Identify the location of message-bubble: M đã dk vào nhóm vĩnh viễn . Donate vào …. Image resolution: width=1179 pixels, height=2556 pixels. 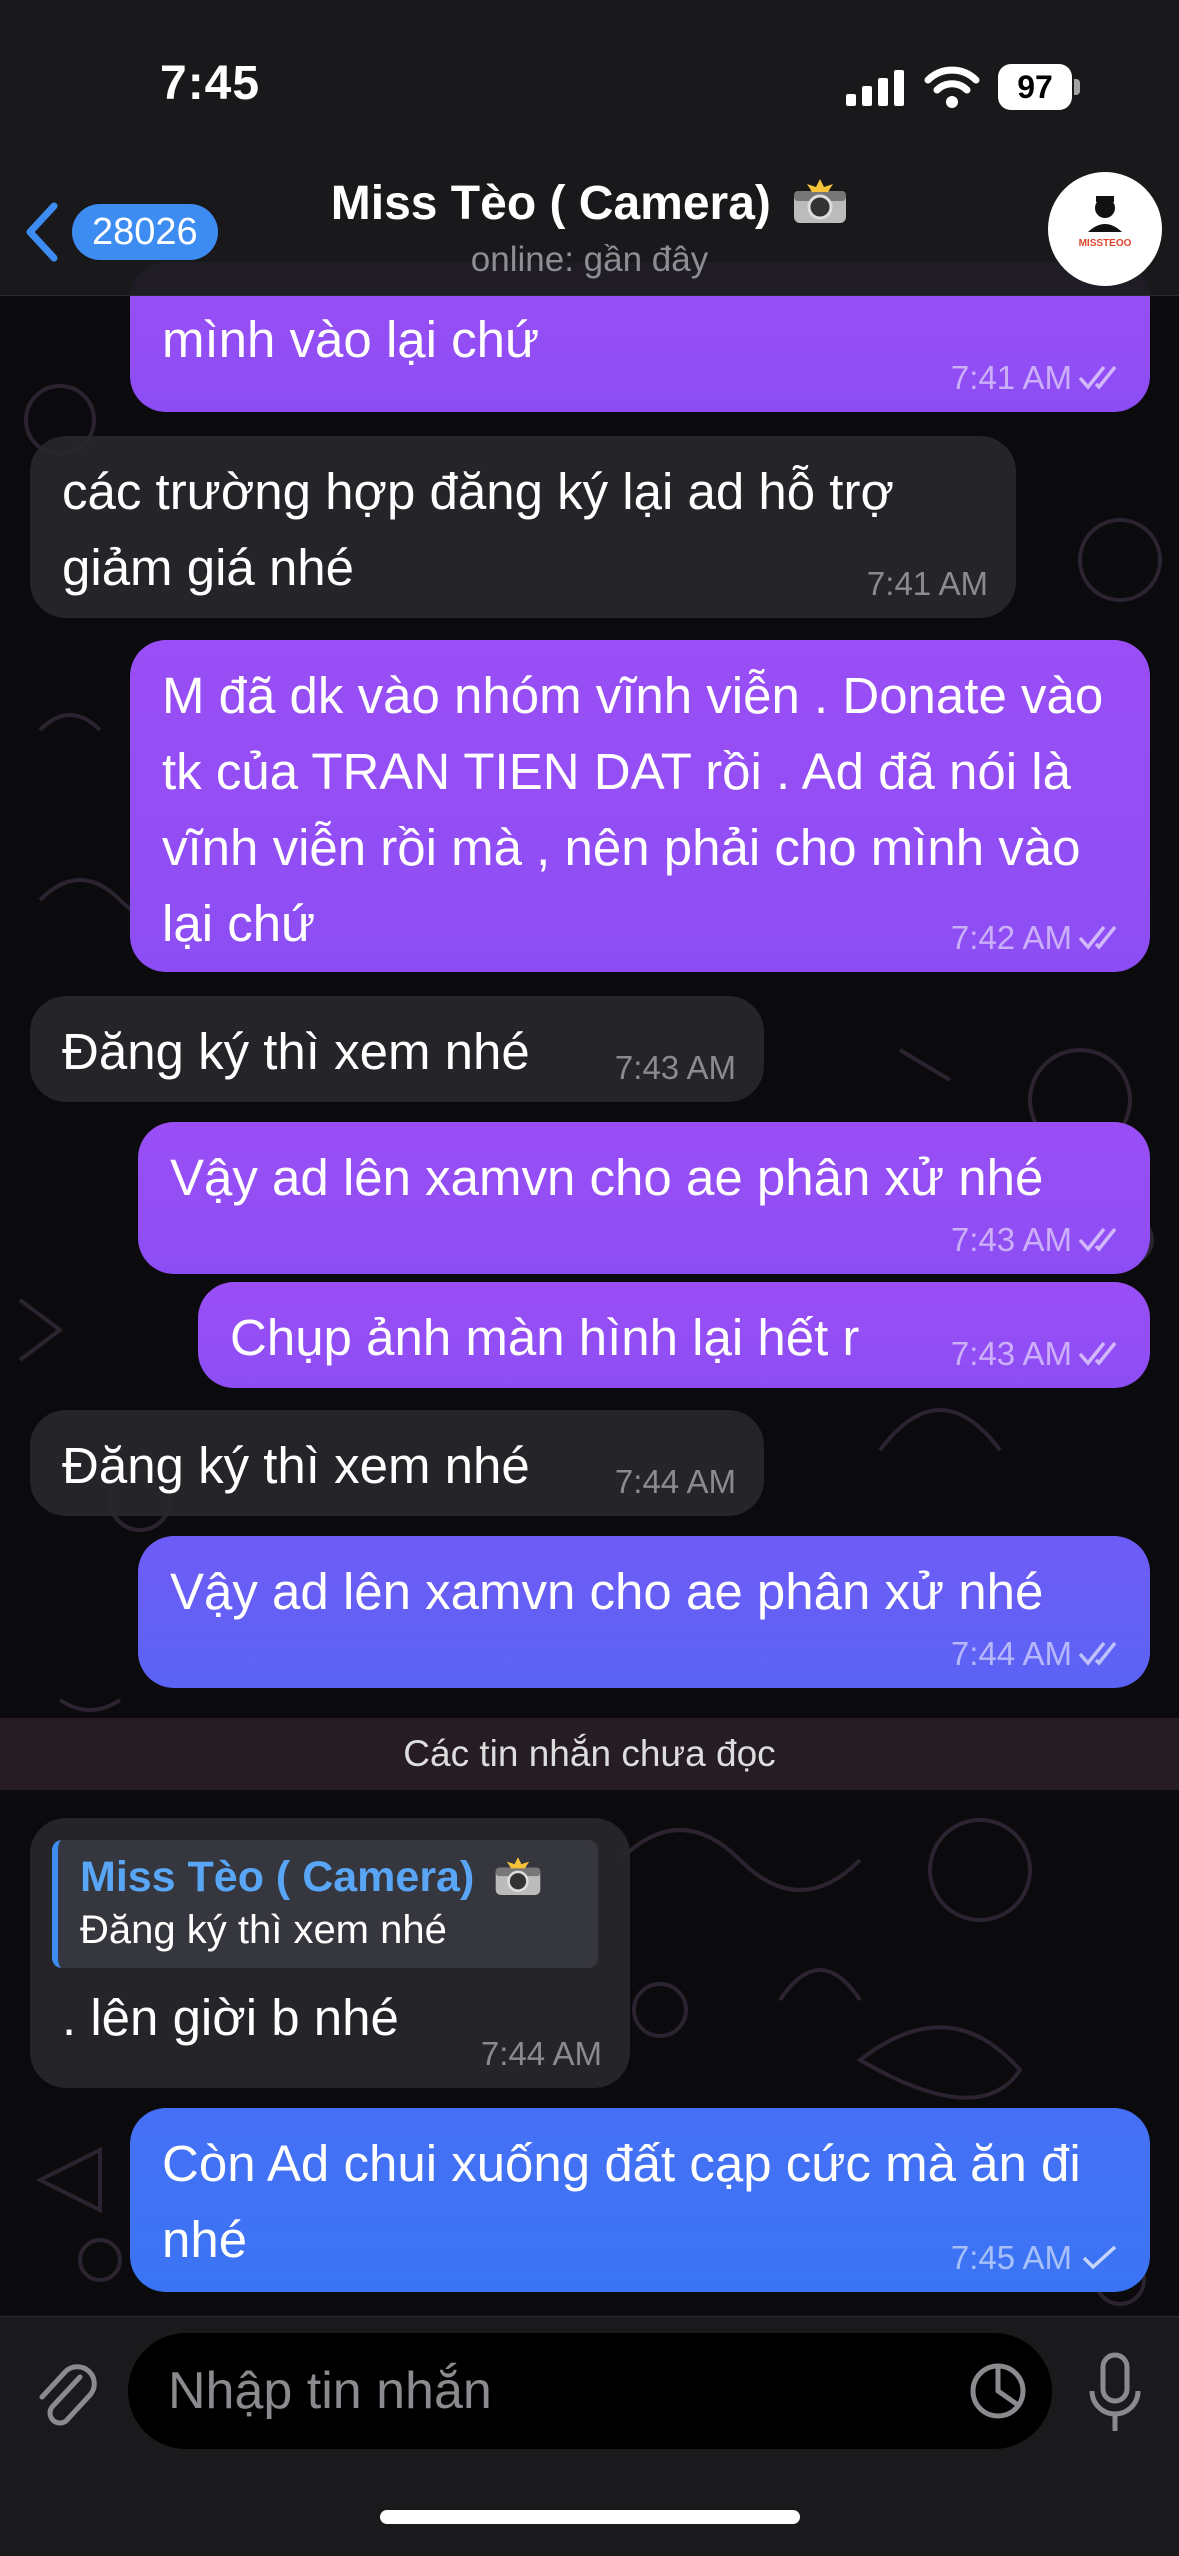
(640, 806).